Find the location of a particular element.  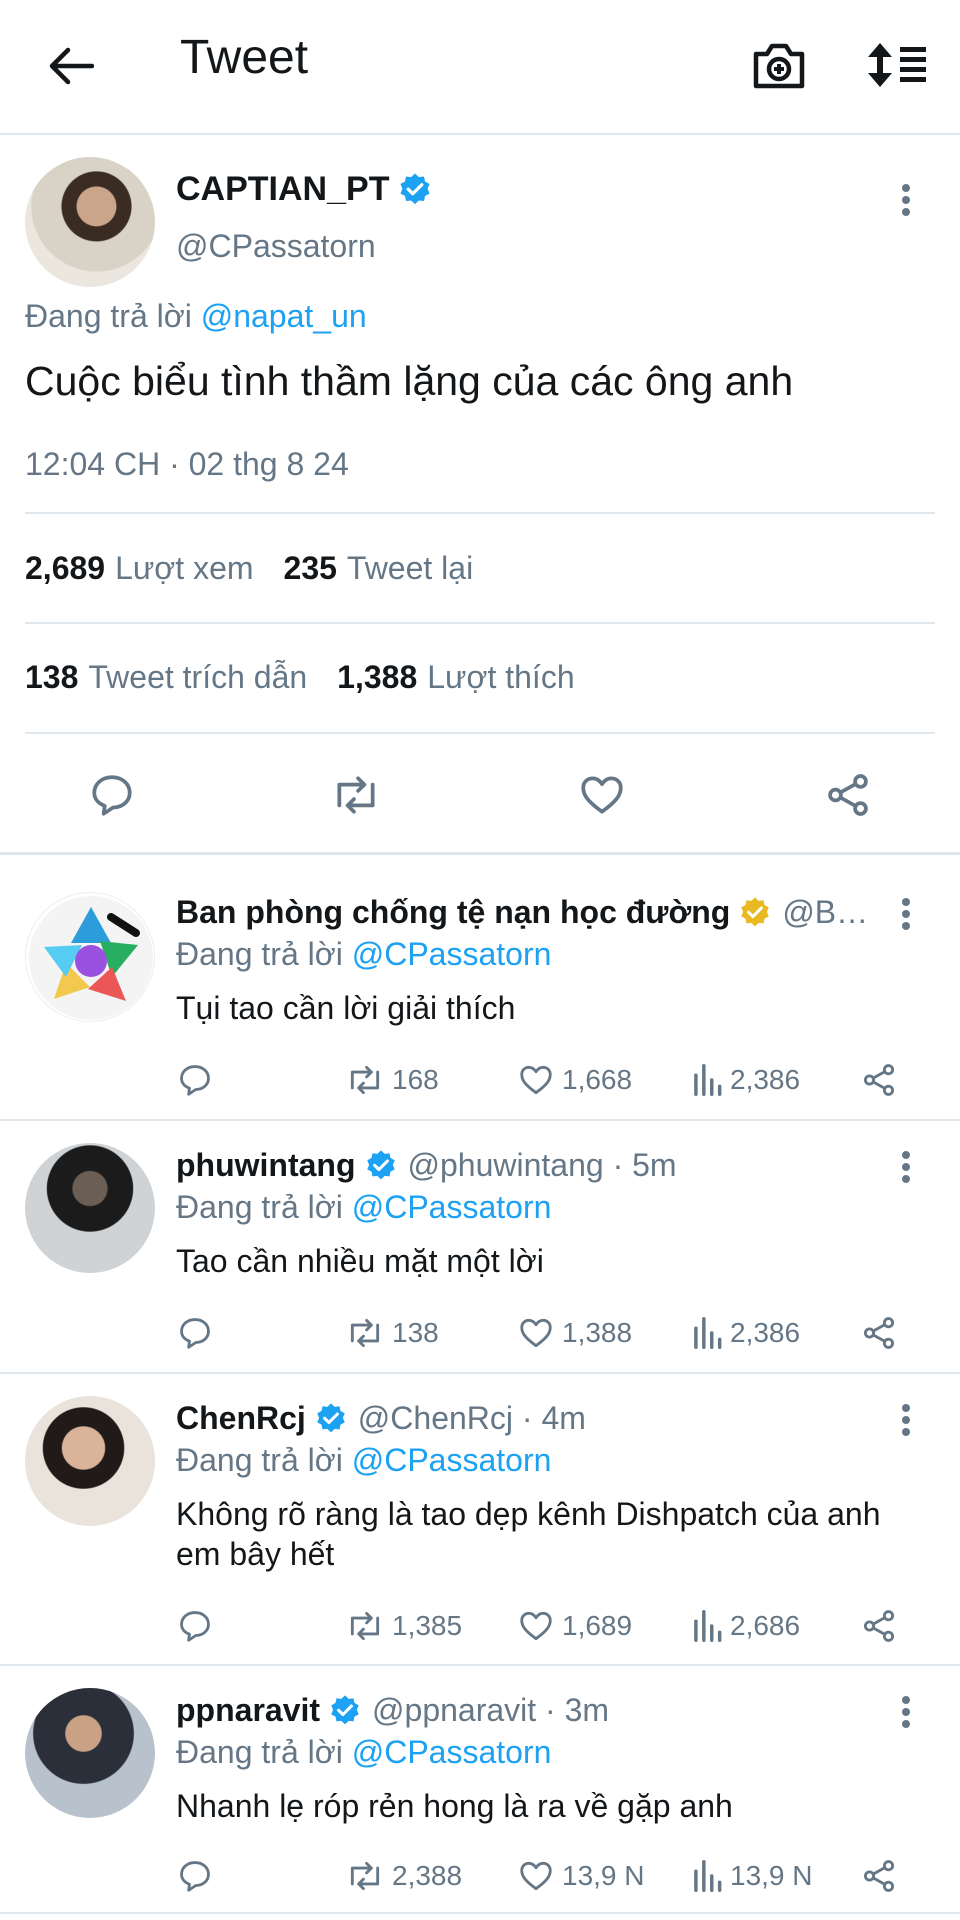

like-button: 13,9 N is located at coordinates (580, 1876).